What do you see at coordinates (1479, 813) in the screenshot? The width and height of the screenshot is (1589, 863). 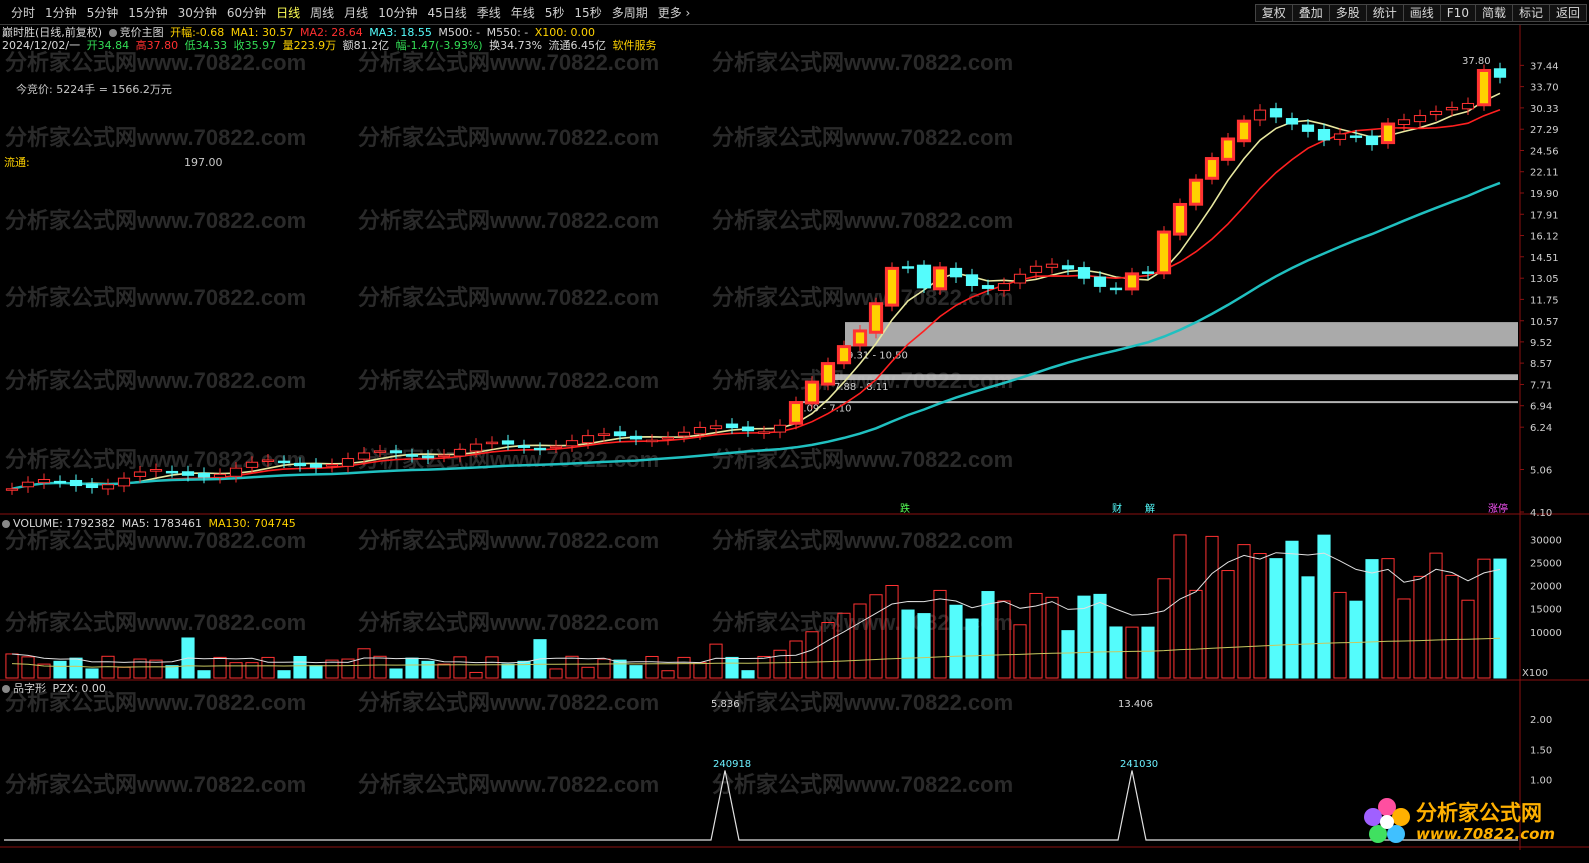 I see `logo-title: 分析家公式网` at bounding box center [1479, 813].